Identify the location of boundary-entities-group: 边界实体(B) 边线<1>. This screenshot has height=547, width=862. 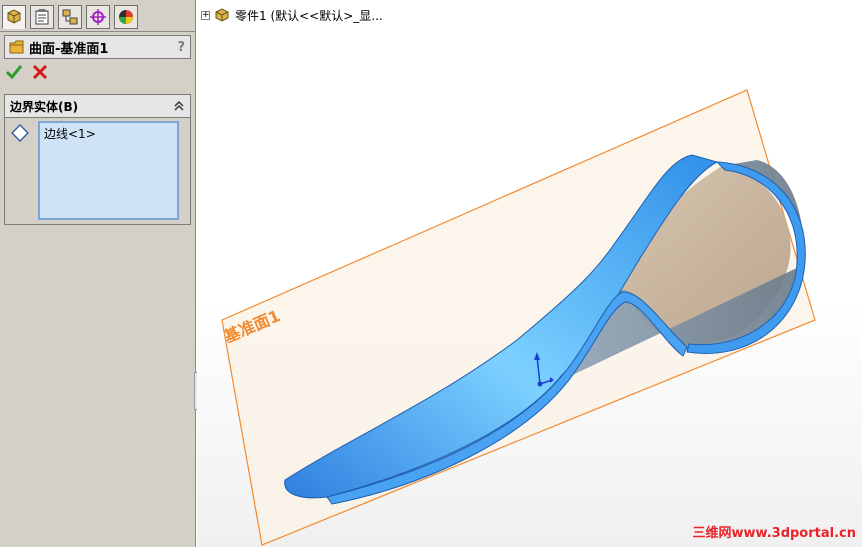
(97, 159).